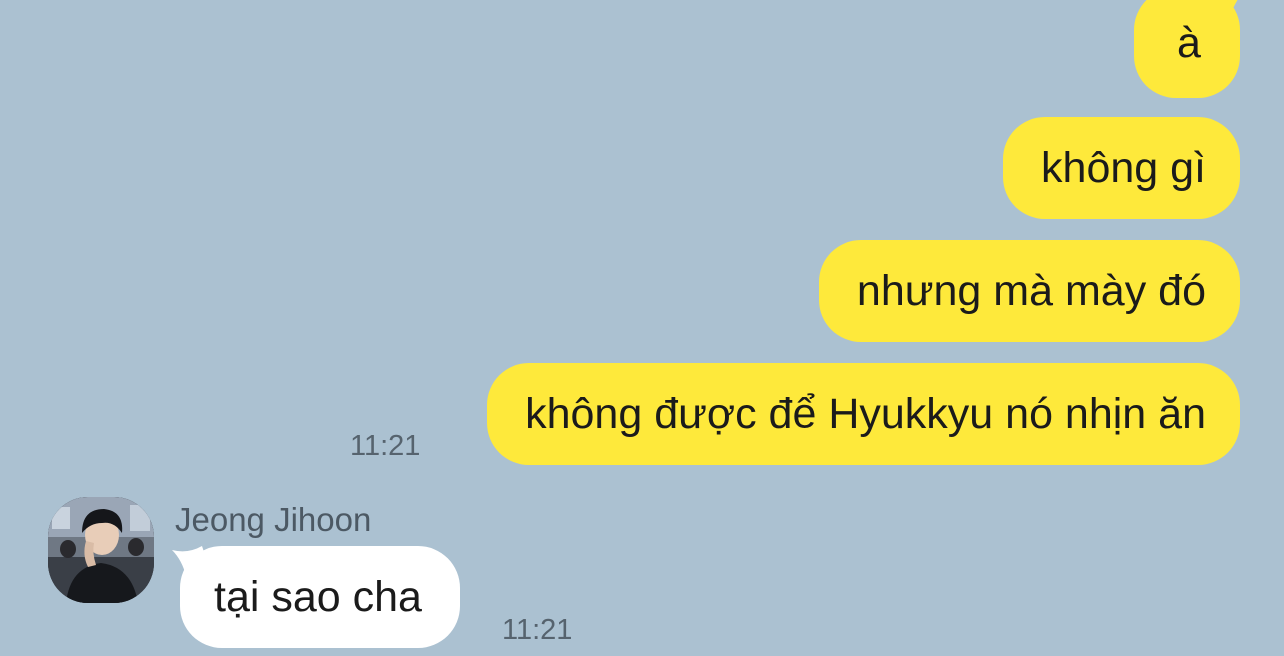 The image size is (1284, 656). I want to click on outgoing-message: không gì, so click(1121, 168).